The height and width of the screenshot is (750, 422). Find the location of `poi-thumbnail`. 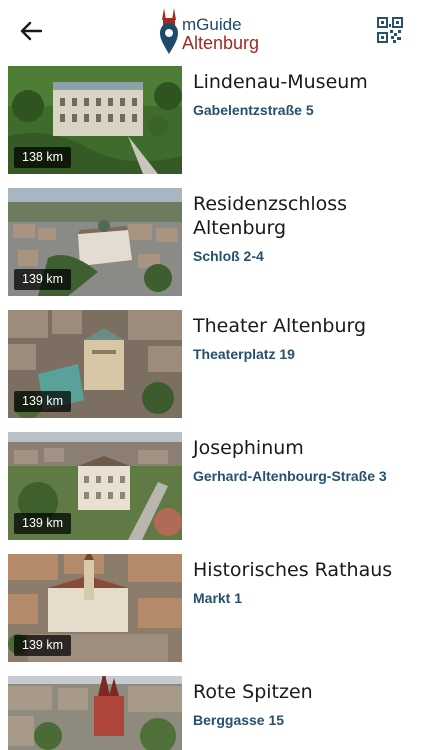

poi-thumbnail is located at coordinates (95, 713).